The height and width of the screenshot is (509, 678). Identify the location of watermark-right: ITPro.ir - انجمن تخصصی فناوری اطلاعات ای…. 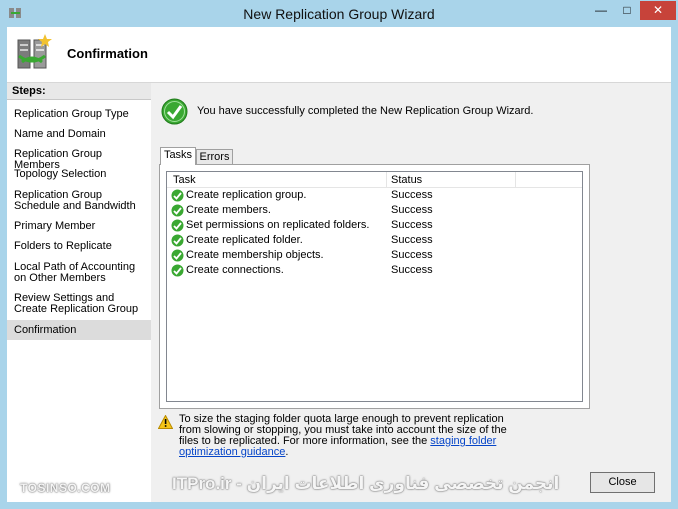
(366, 483).